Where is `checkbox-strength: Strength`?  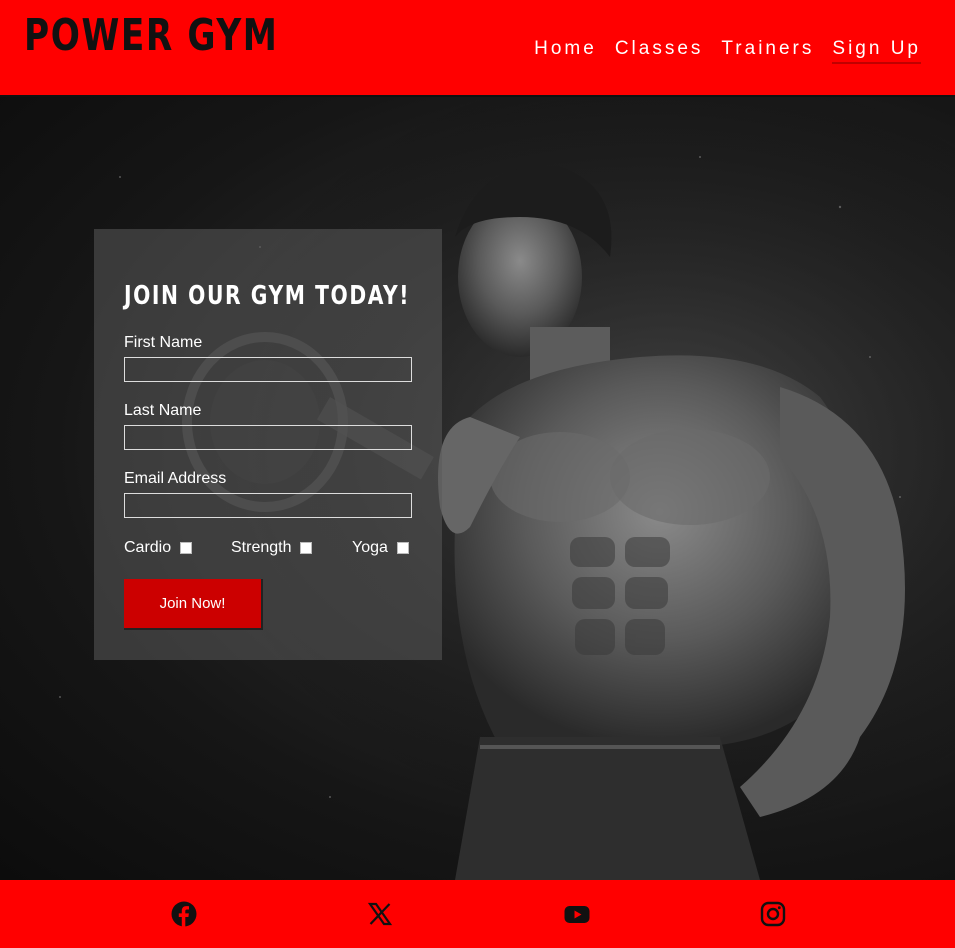 checkbox-strength: Strength is located at coordinates (272, 548).